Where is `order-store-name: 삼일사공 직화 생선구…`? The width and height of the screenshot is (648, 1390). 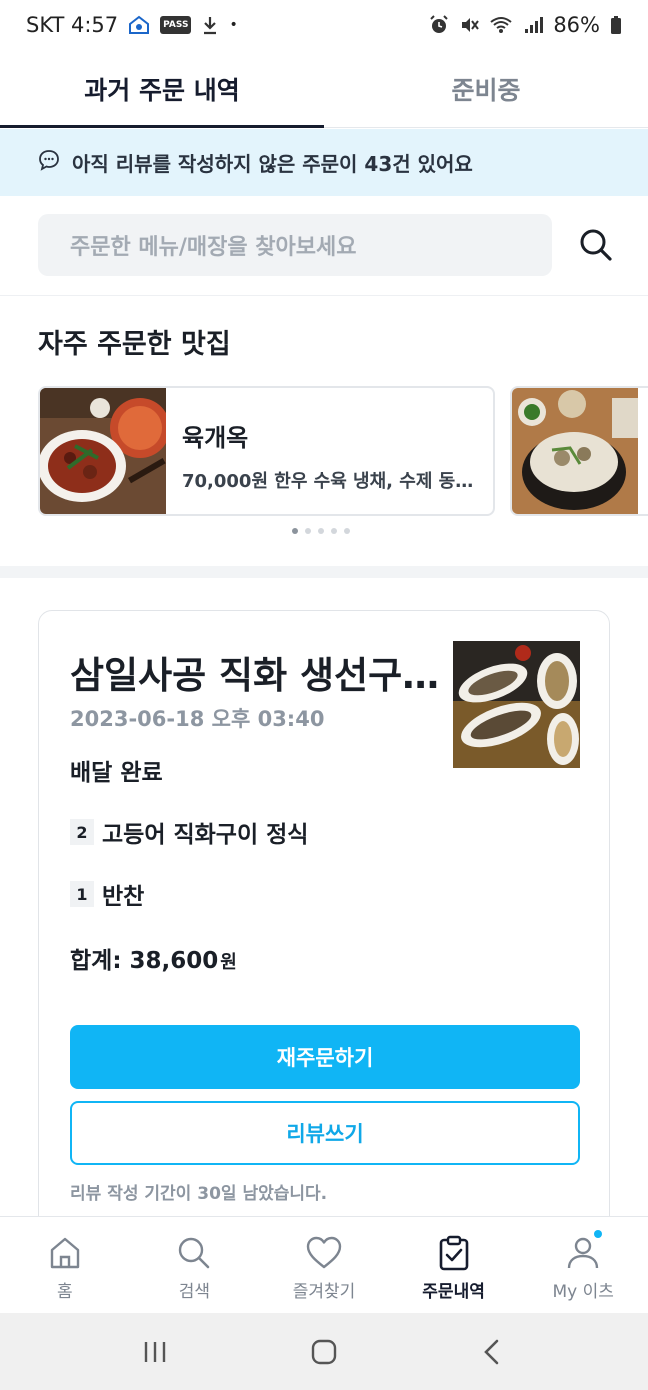 order-store-name: 삼일사공 직화 생선구… is located at coordinates (260, 672).